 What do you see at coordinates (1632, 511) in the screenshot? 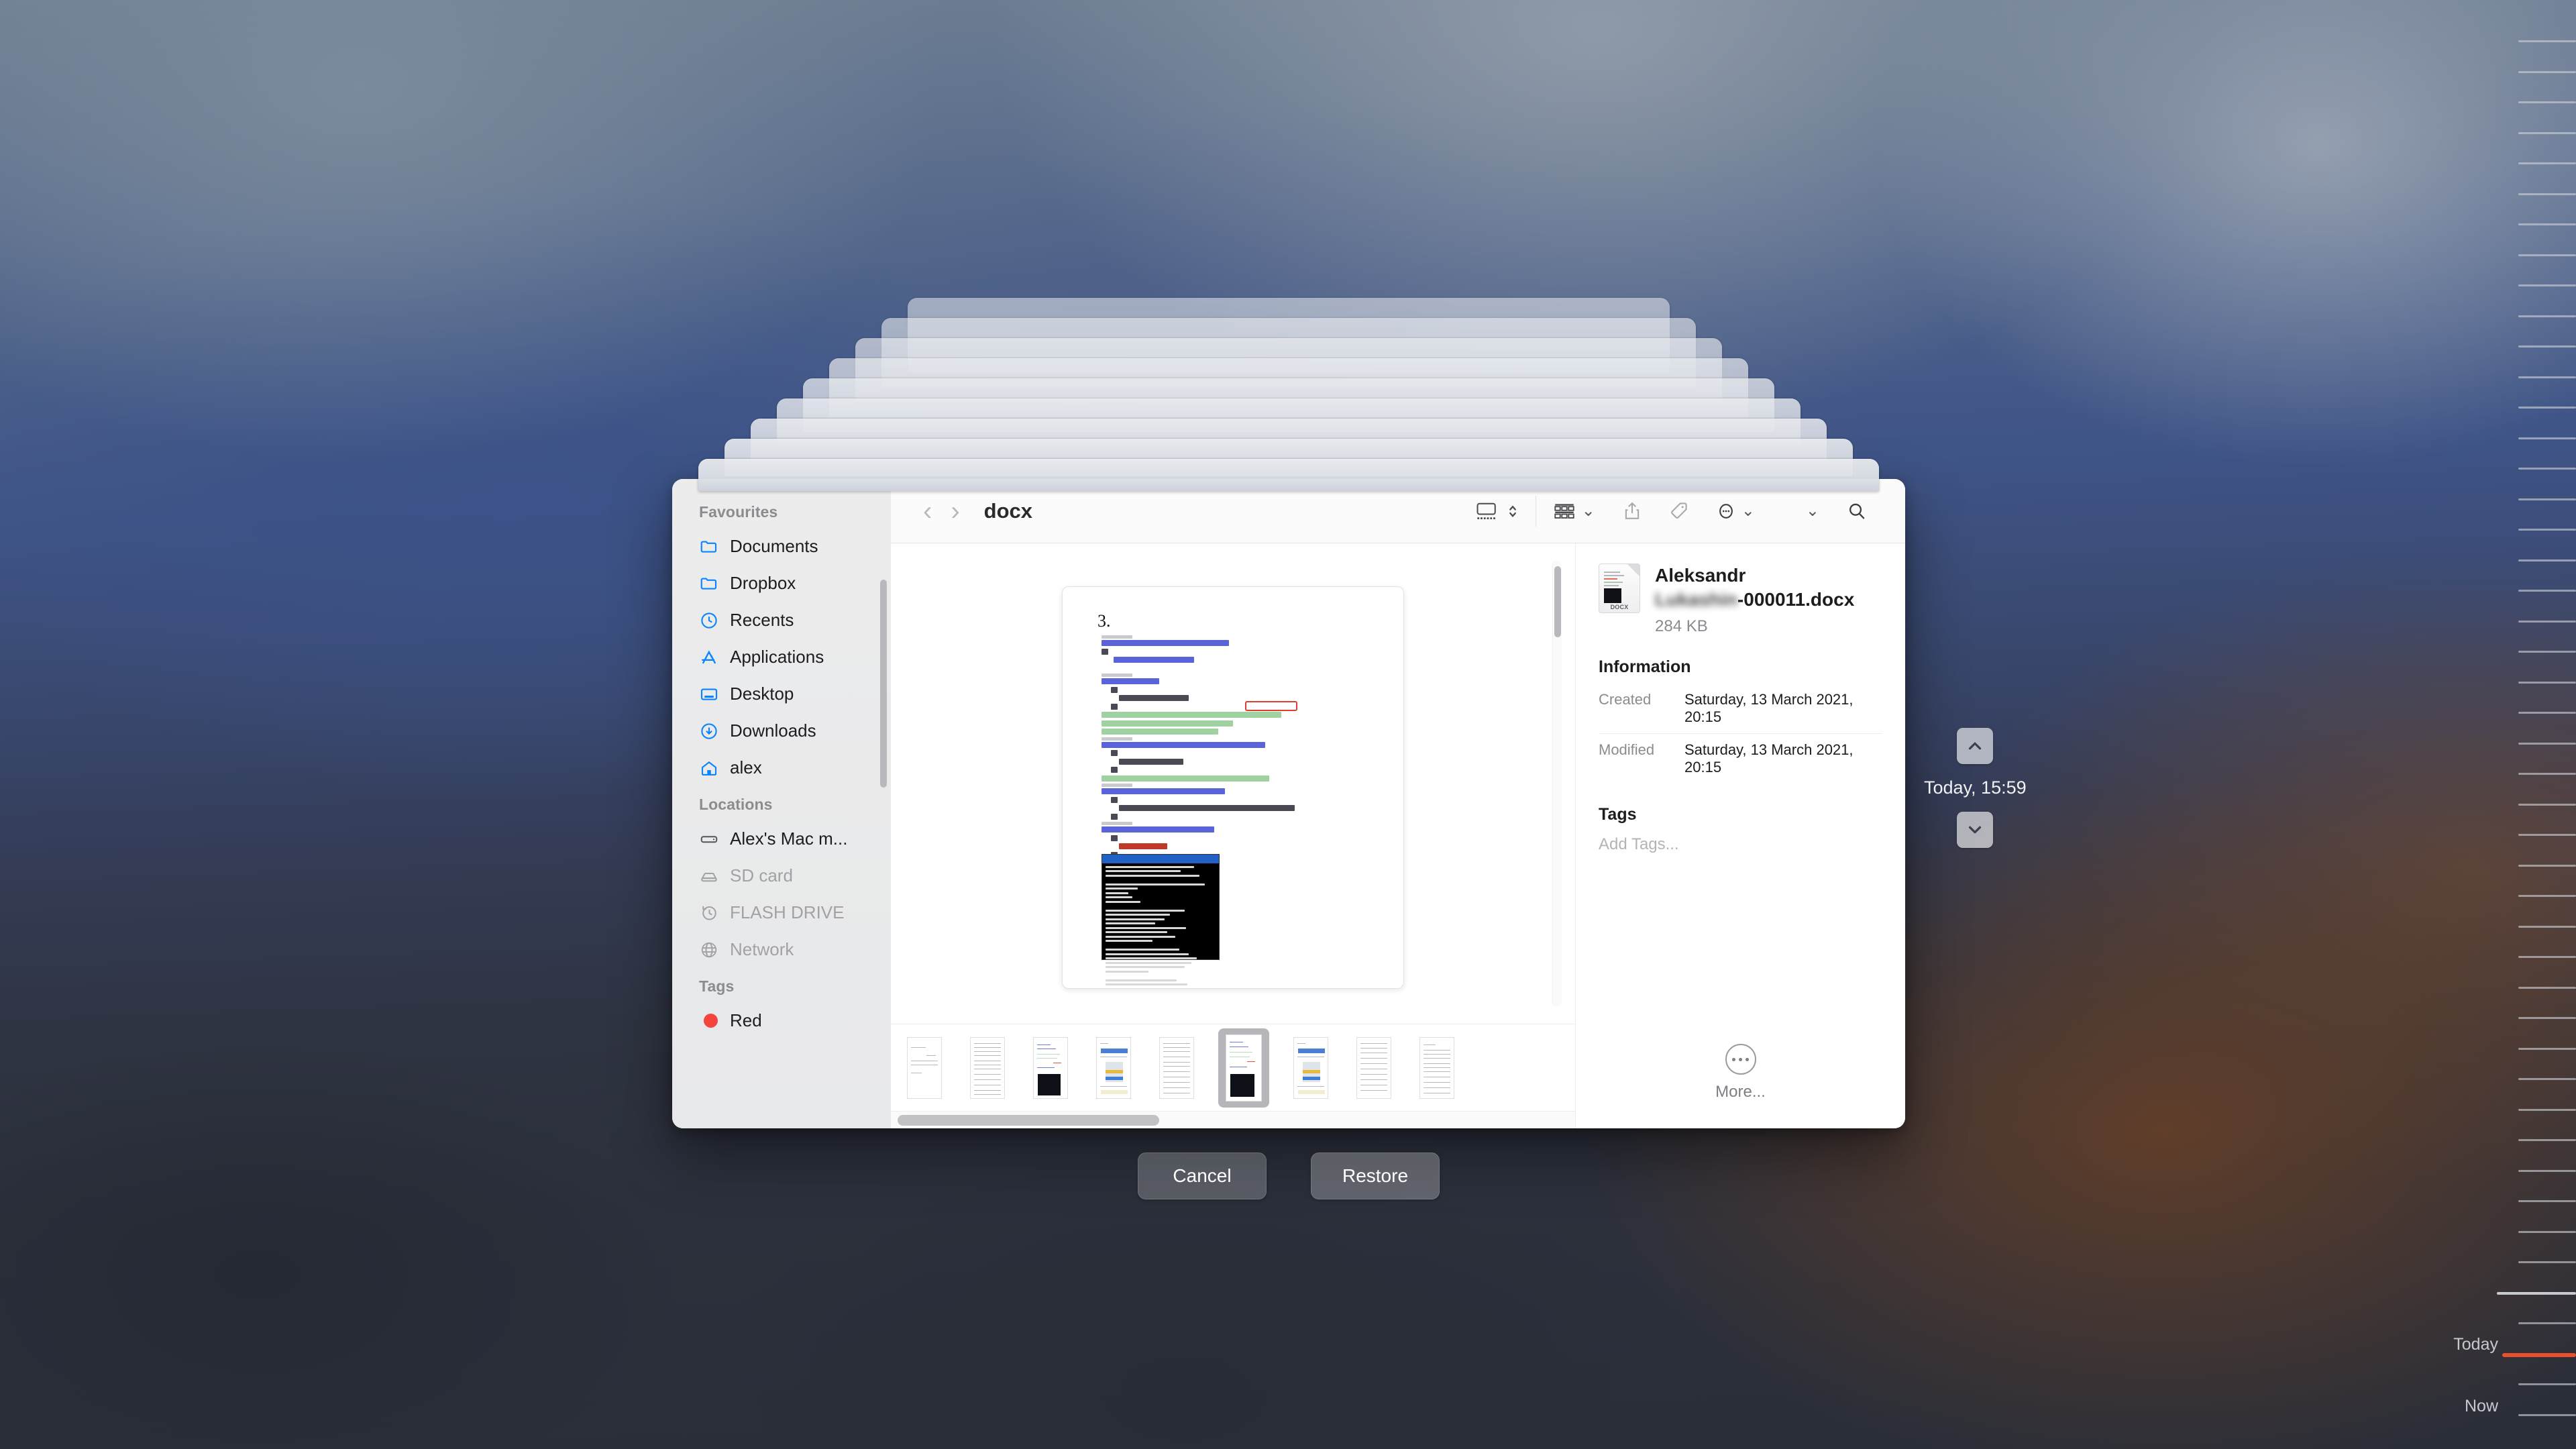
I see `share-button` at bounding box center [1632, 511].